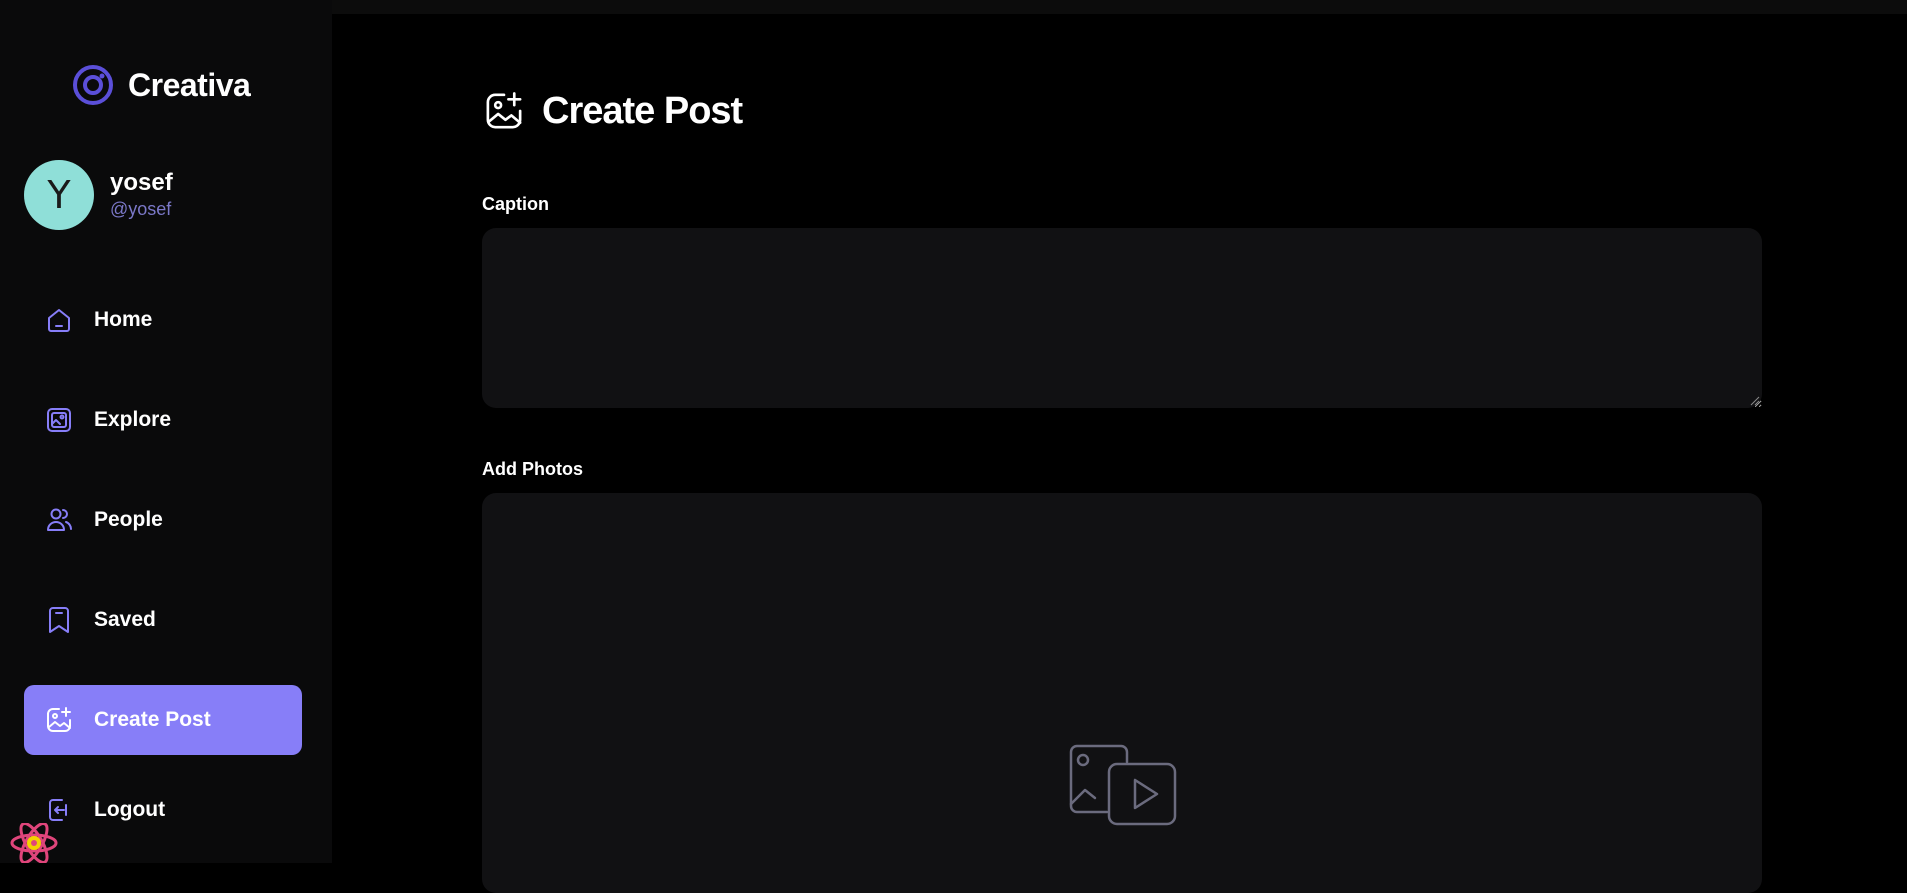  Describe the element at coordinates (163, 620) in the screenshot. I see `sidebar-item-saved: Saved` at that location.